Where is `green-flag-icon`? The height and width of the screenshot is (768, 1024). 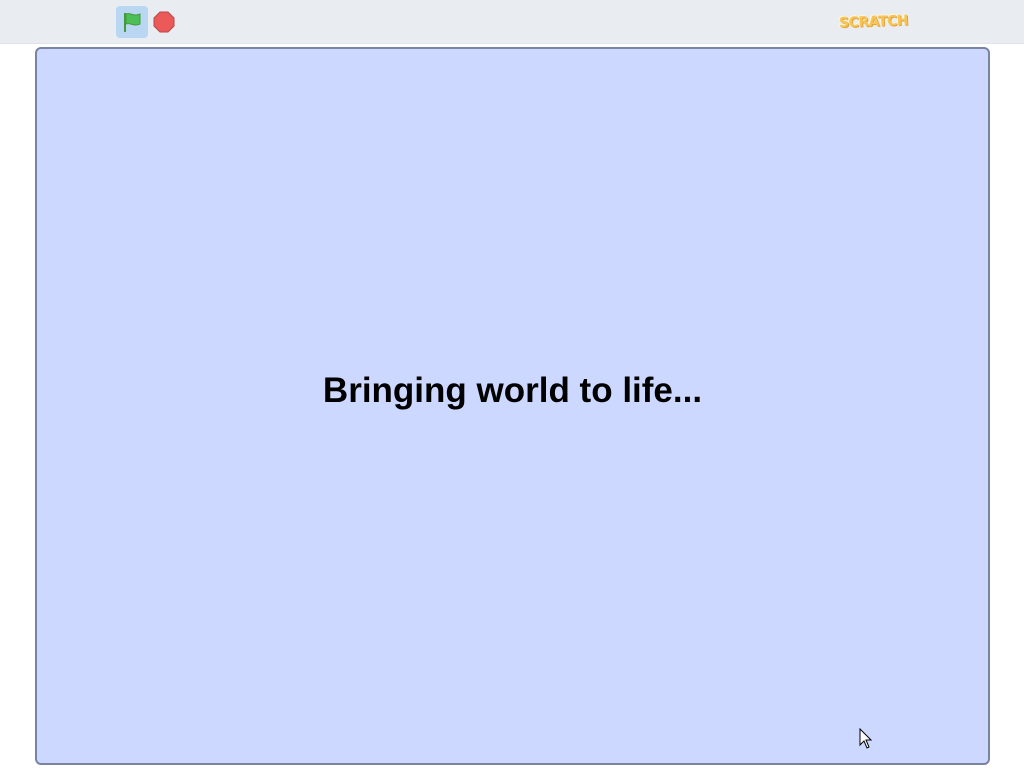
green-flag-icon is located at coordinates (132, 22).